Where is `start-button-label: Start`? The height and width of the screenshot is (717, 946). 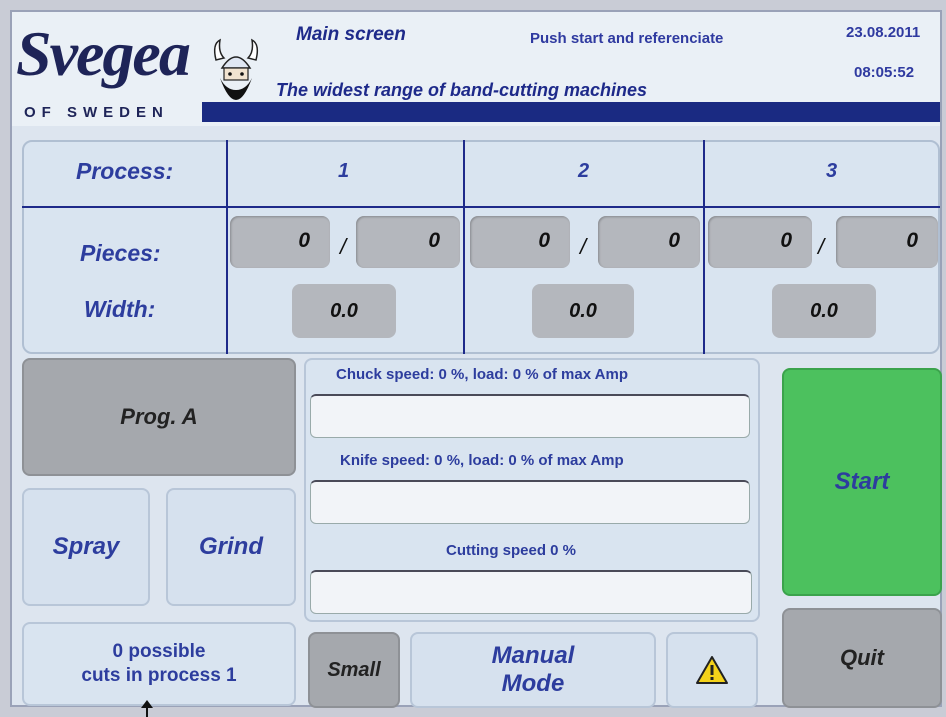
start-button-label: Start is located at coordinates (862, 481).